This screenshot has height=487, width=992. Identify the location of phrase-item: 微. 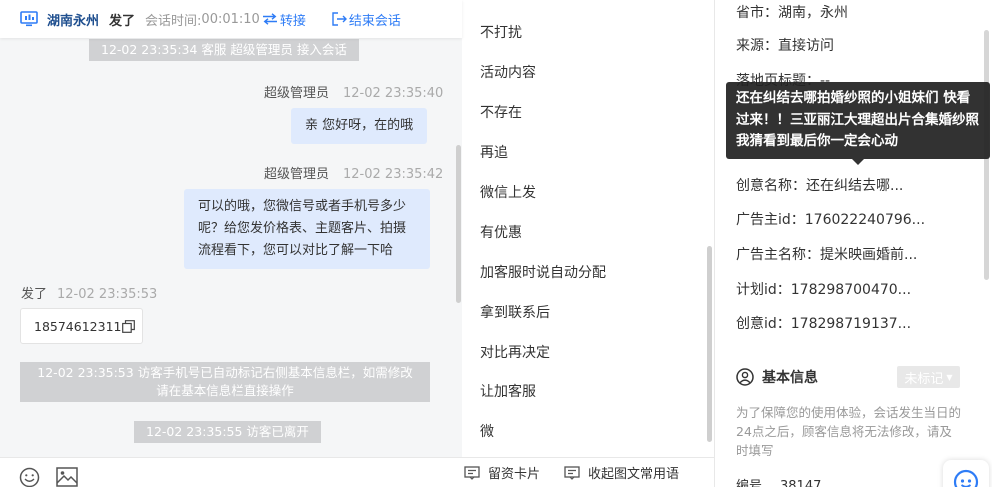
(487, 431).